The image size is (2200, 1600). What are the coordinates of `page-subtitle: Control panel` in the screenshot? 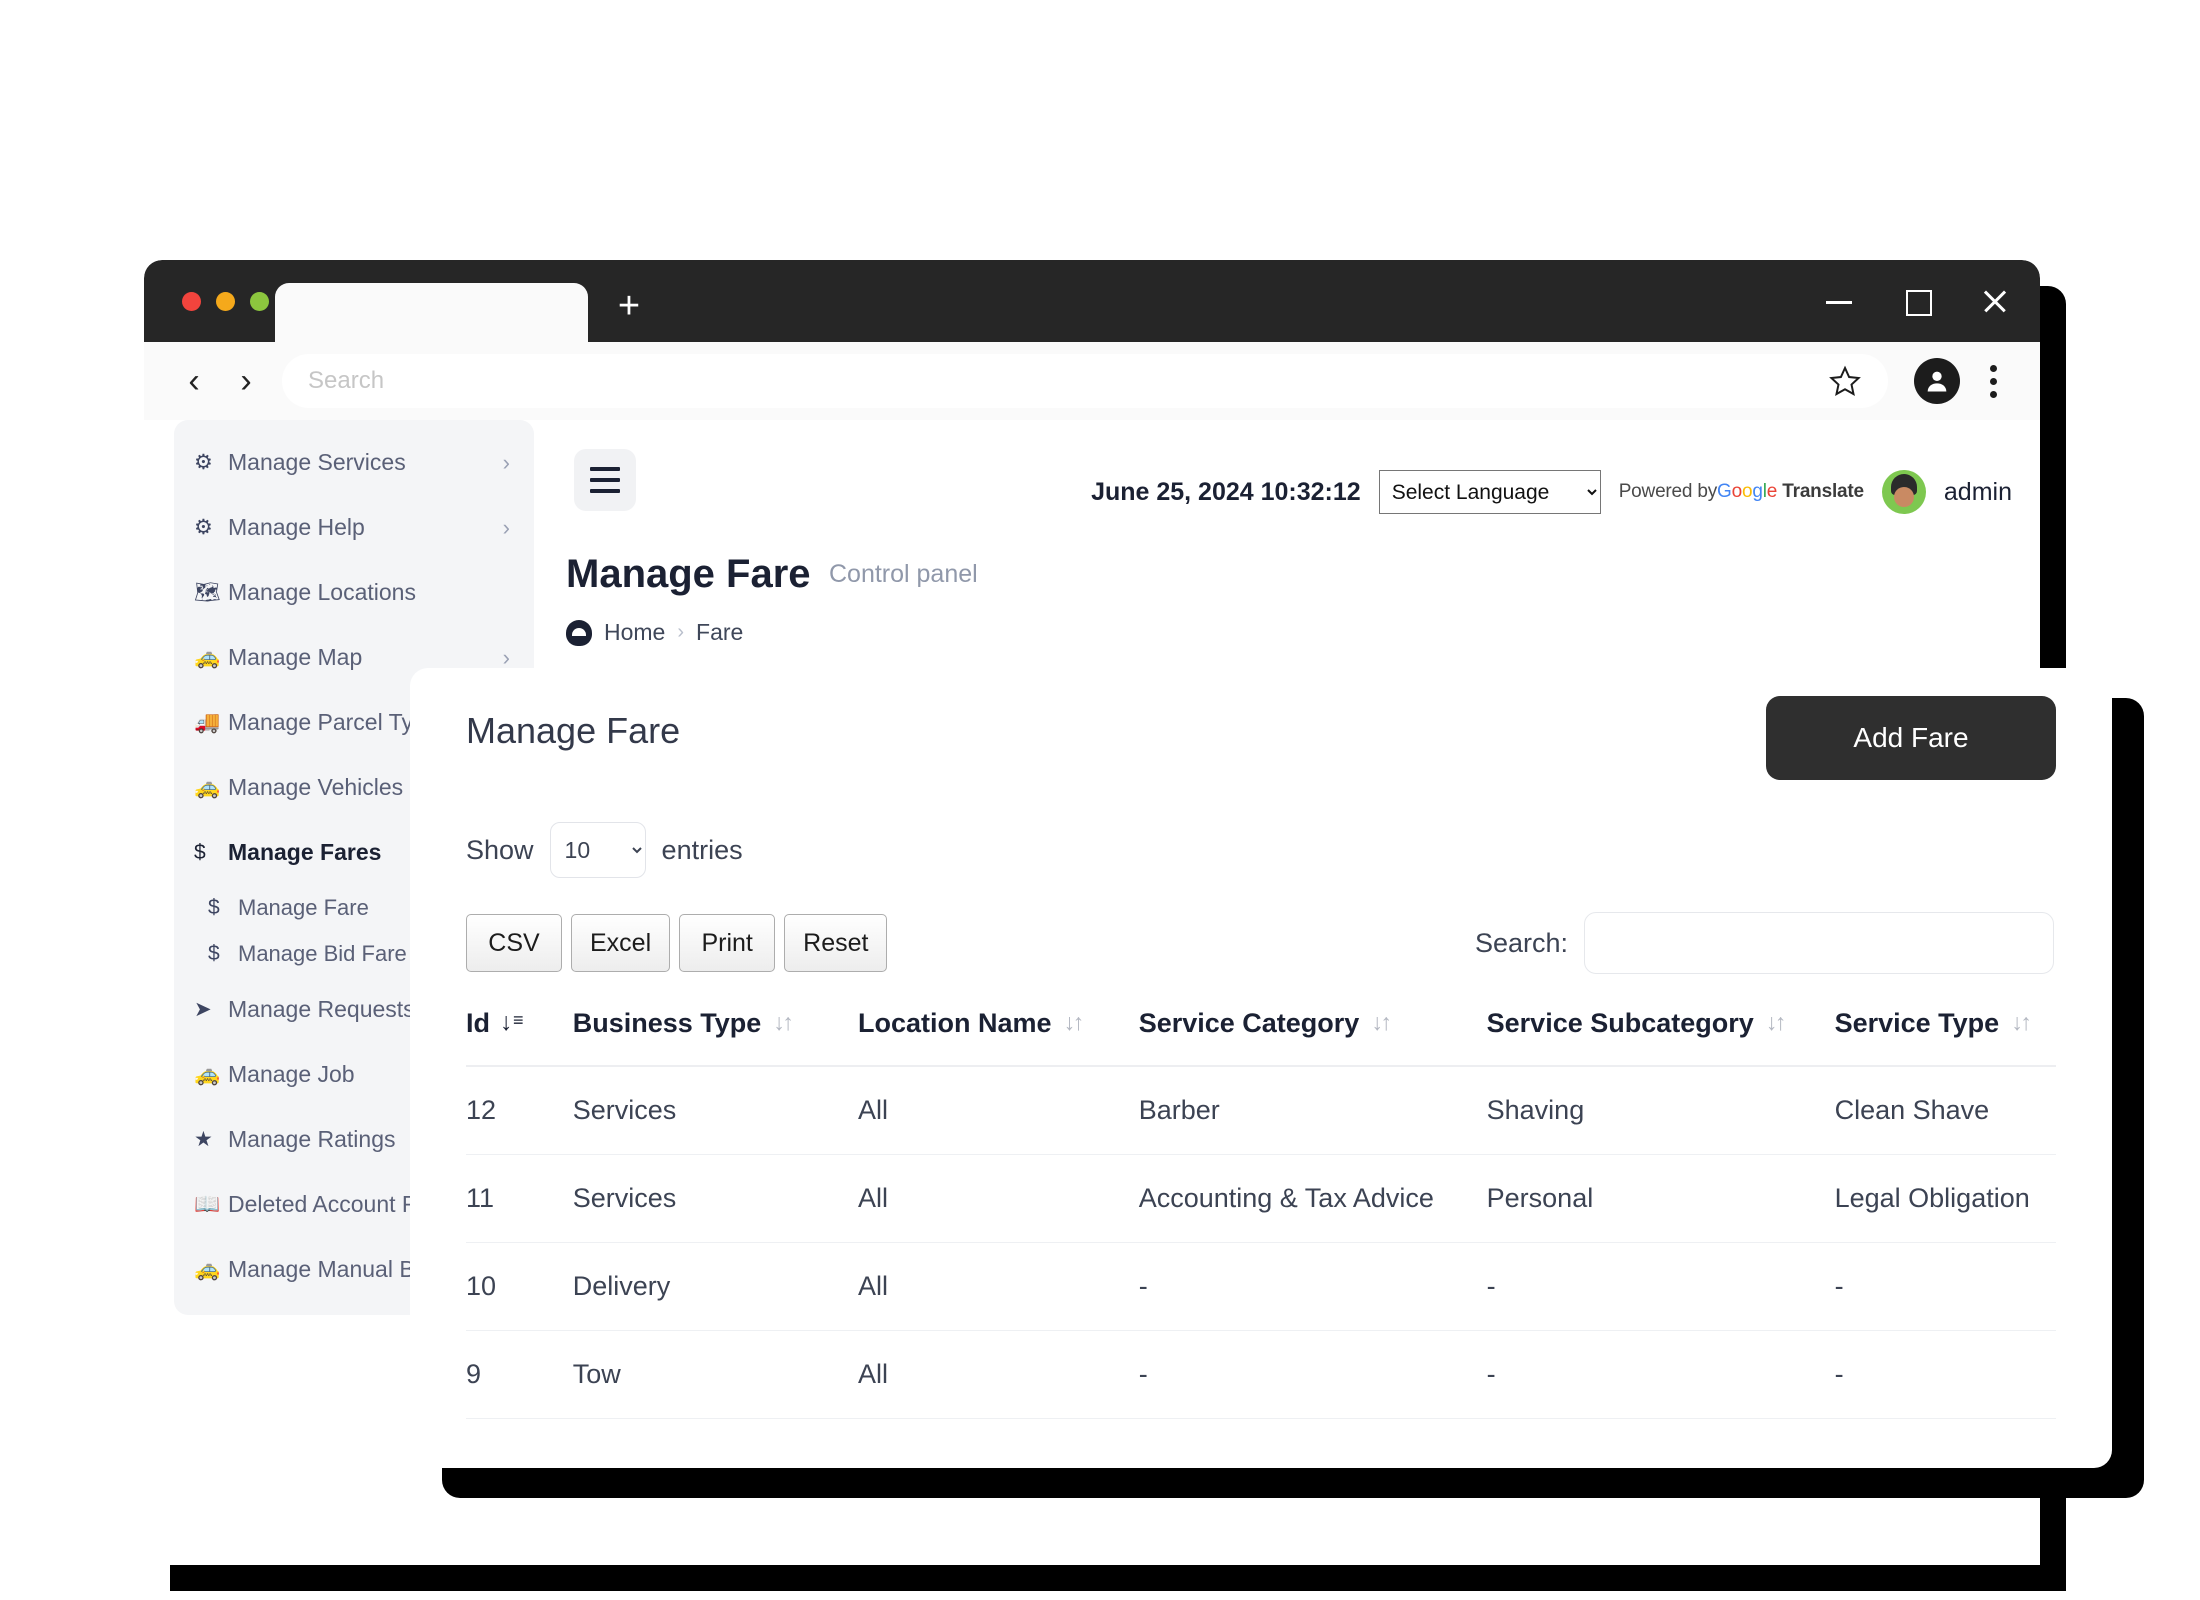 It's located at (903, 574).